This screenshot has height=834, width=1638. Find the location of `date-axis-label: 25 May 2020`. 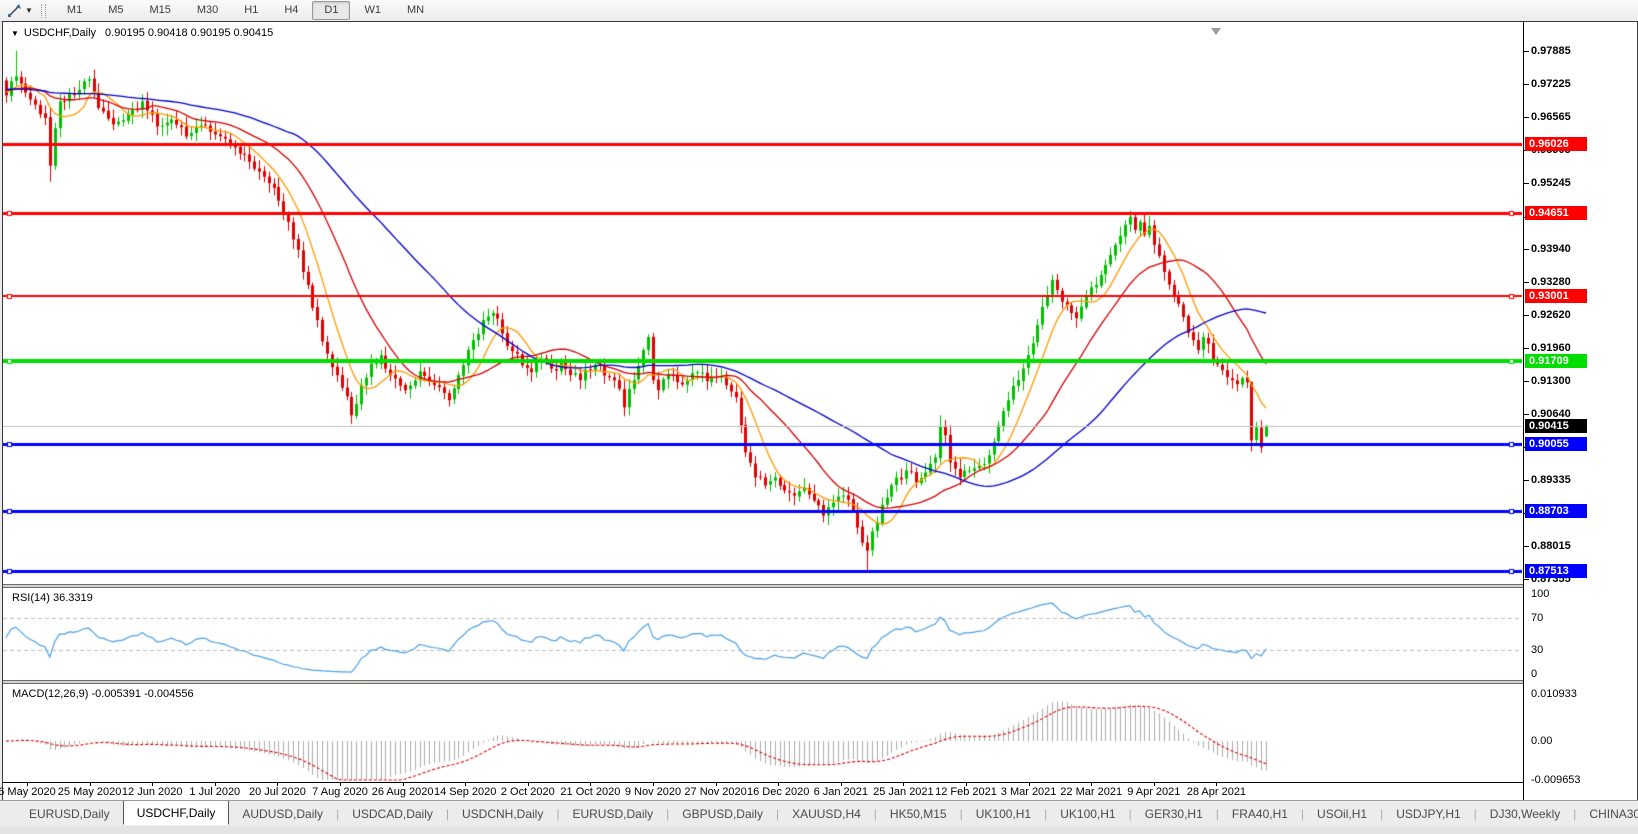

date-axis-label: 25 May 2020 is located at coordinates (89, 792).